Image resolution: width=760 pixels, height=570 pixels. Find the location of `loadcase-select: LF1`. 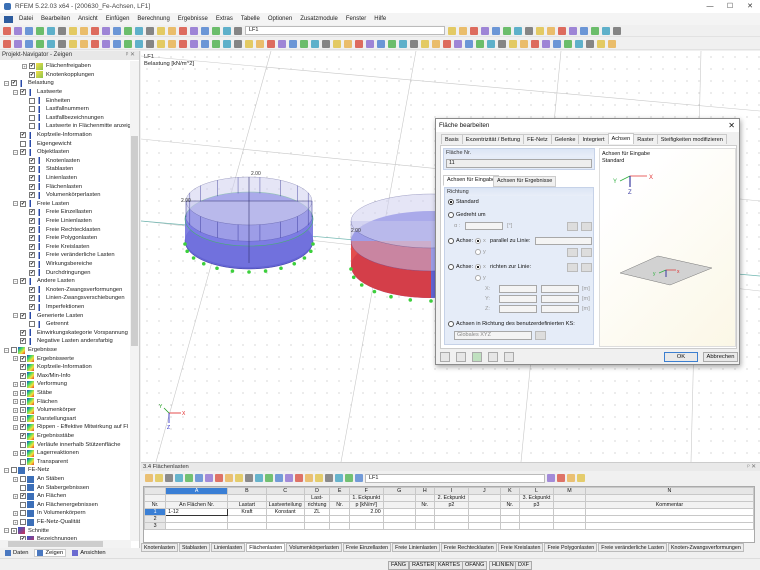

loadcase-select: LF1 is located at coordinates (345, 30).